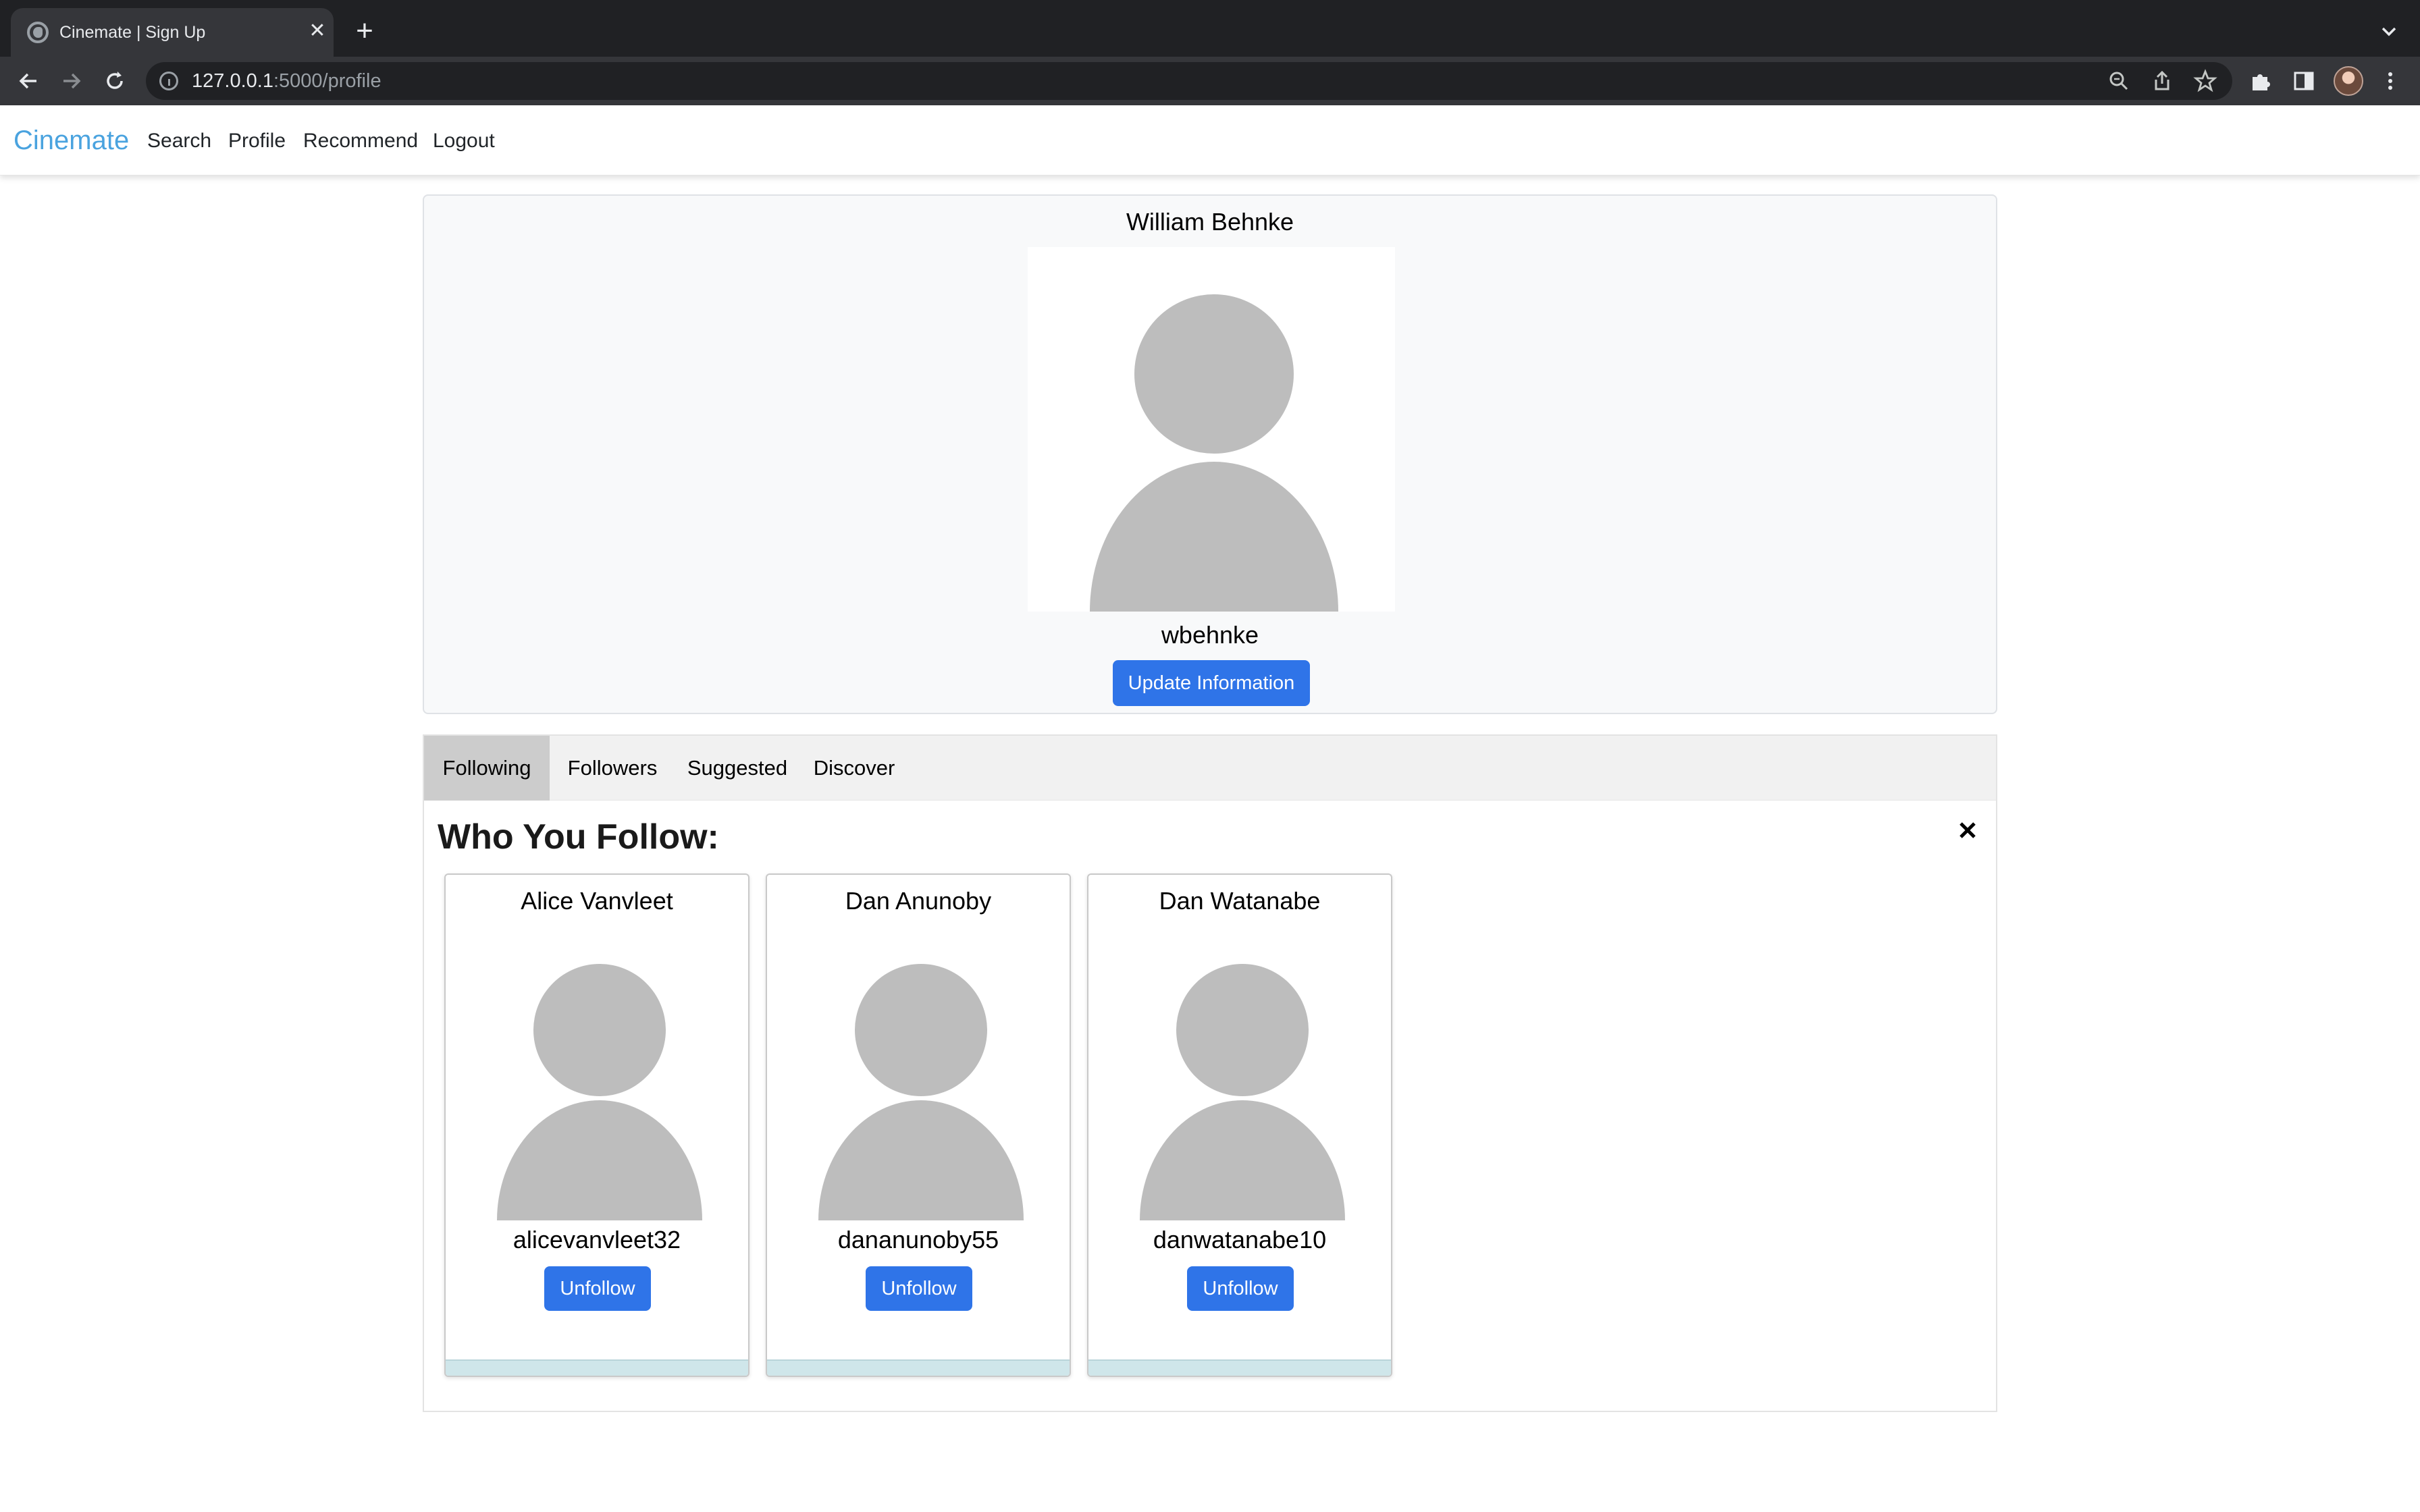 This screenshot has height=1512, width=2420. Describe the element at coordinates (1240, 901) in the screenshot. I see `user-full-name: Dan Watanabe` at that location.